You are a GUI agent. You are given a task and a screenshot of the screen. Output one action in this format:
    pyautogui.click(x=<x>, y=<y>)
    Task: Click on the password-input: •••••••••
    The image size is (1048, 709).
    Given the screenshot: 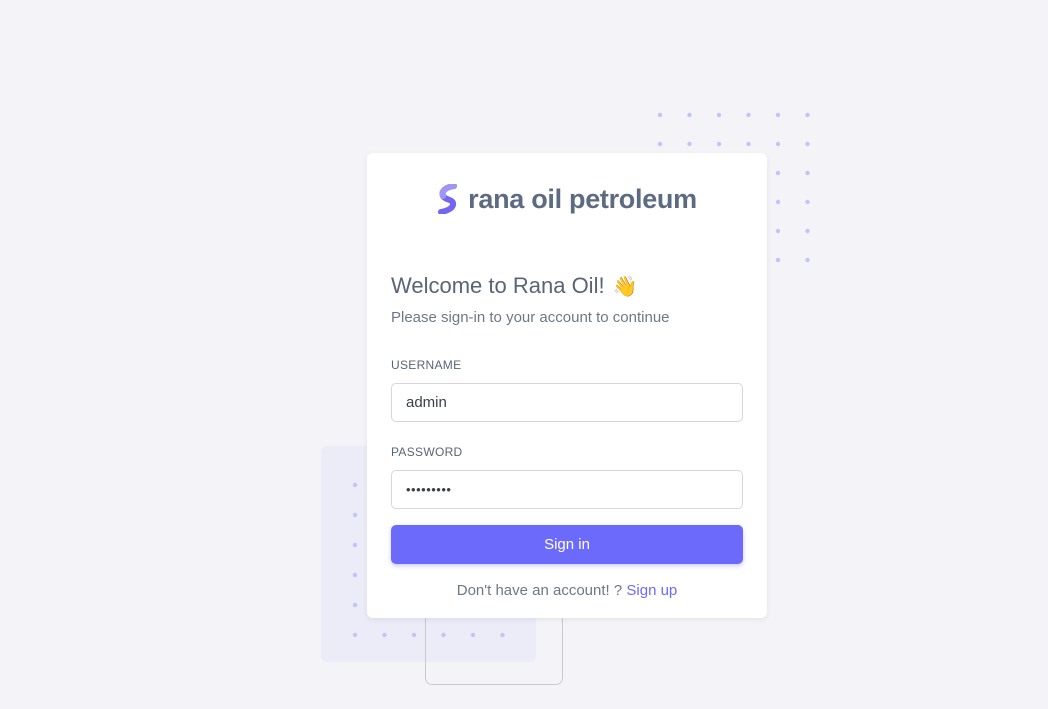 What is the action you would take?
    pyautogui.click(x=567, y=489)
    